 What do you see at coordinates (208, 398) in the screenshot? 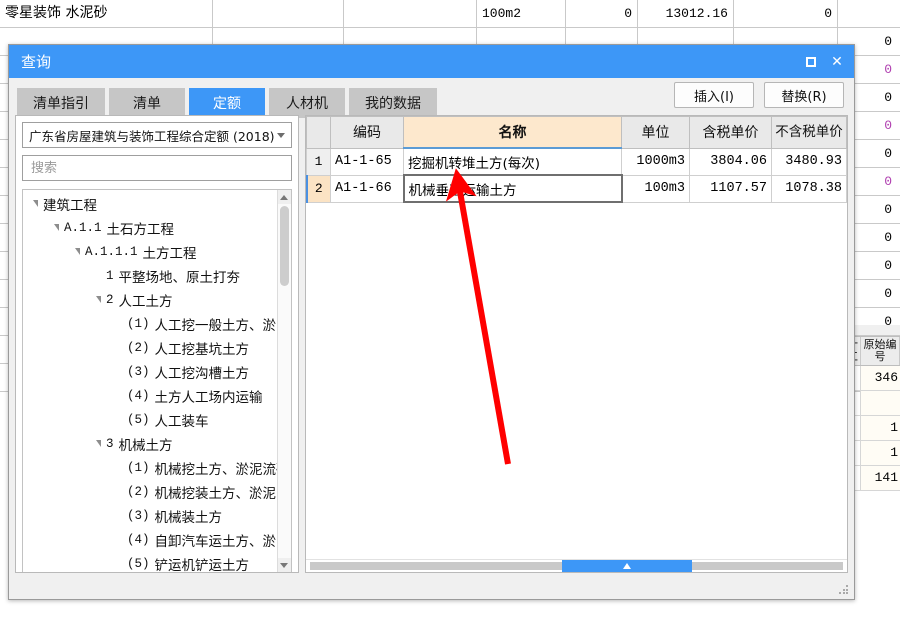
I see `tree-item-label: 土方人工场内运输` at bounding box center [208, 398].